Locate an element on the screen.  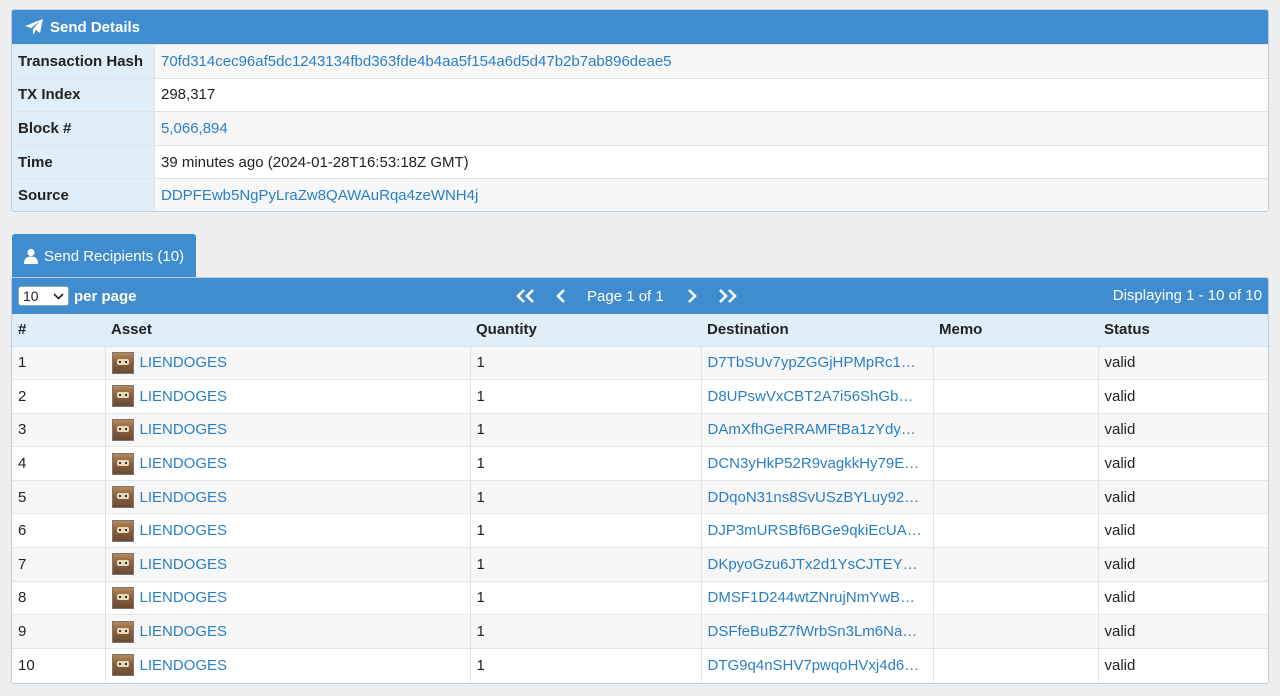
row-number: 1 is located at coordinates (58, 362).